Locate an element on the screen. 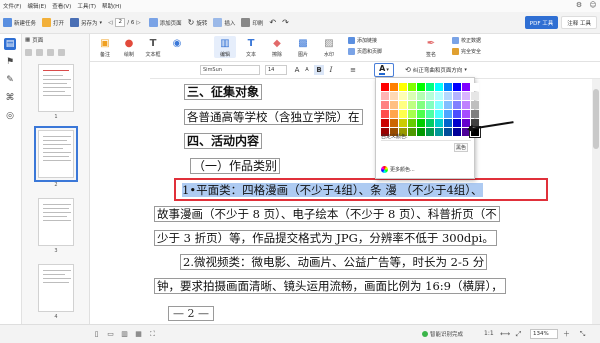 Image resolution: width=600 pixels, height=343 pixels. menu-view: 查看(V) is located at coordinates (61, 6).